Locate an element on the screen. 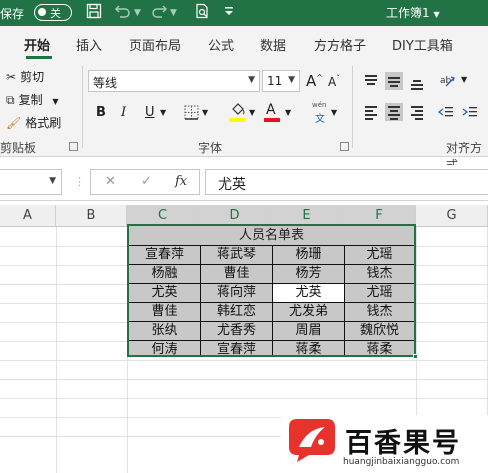 The height and width of the screenshot is (473, 488). font-size-select: 11 ▼ is located at coordinates (281, 81).